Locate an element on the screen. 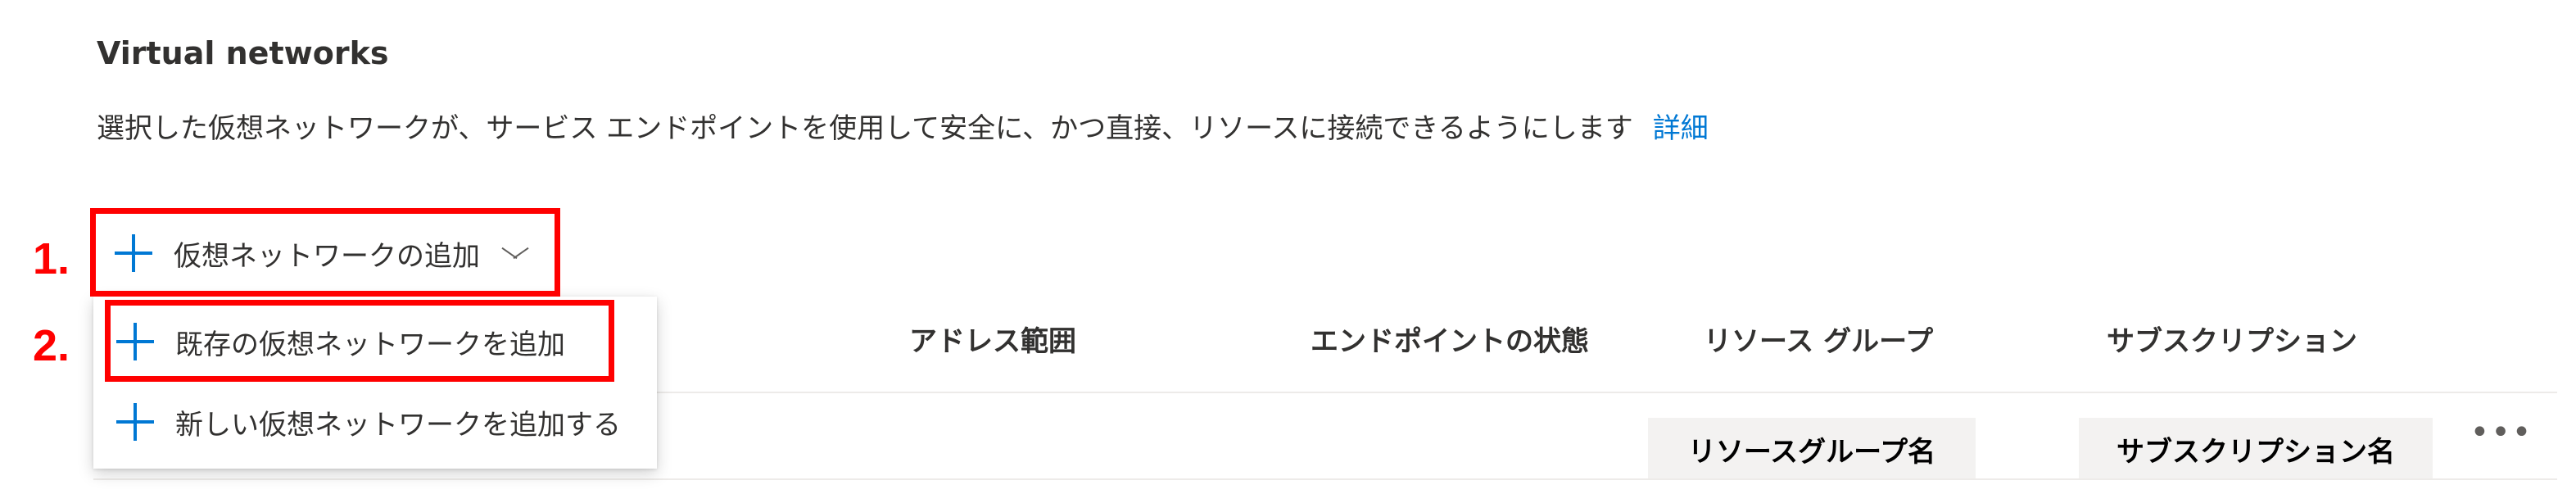 Image resolution: width=2576 pixels, height=494 pixels. more-icon: ••• is located at coordinates (2501, 432).